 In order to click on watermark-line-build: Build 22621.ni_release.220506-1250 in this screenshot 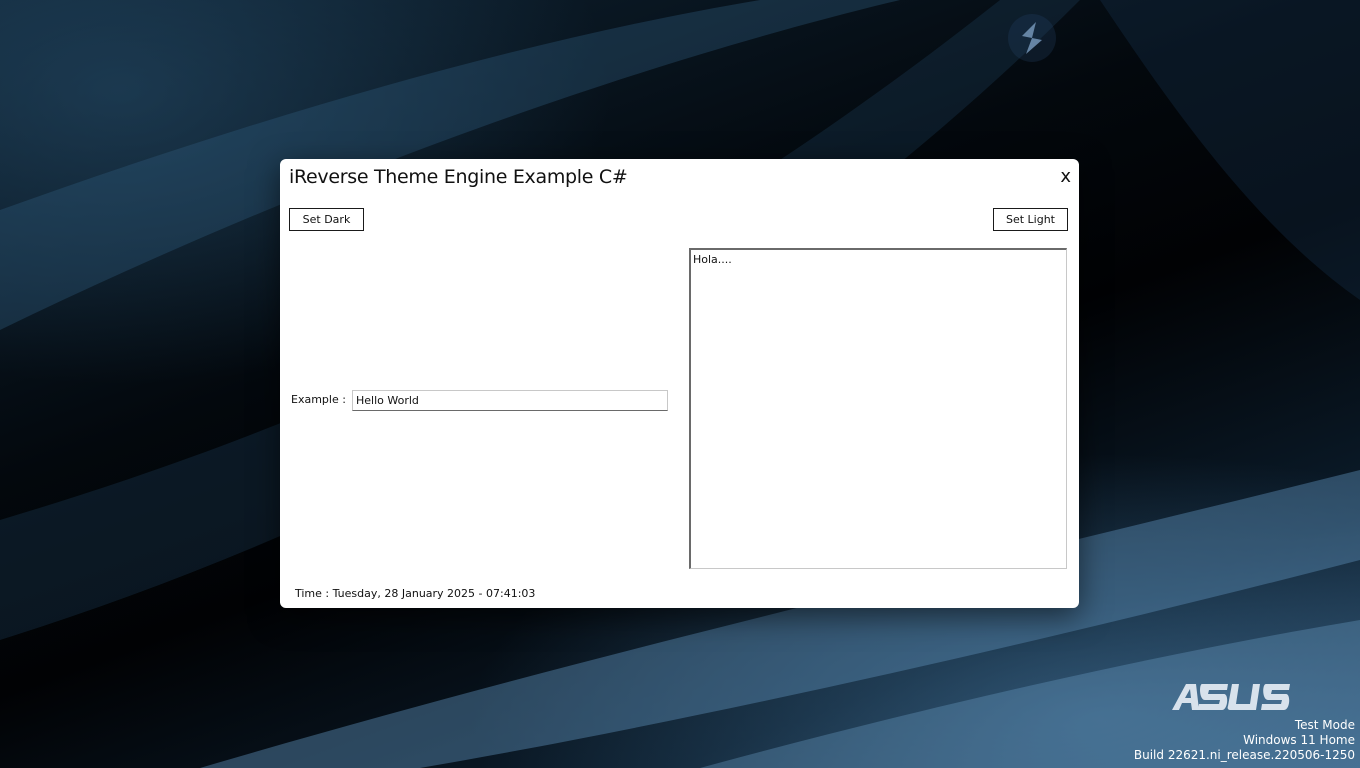, I will do `click(1244, 755)`.